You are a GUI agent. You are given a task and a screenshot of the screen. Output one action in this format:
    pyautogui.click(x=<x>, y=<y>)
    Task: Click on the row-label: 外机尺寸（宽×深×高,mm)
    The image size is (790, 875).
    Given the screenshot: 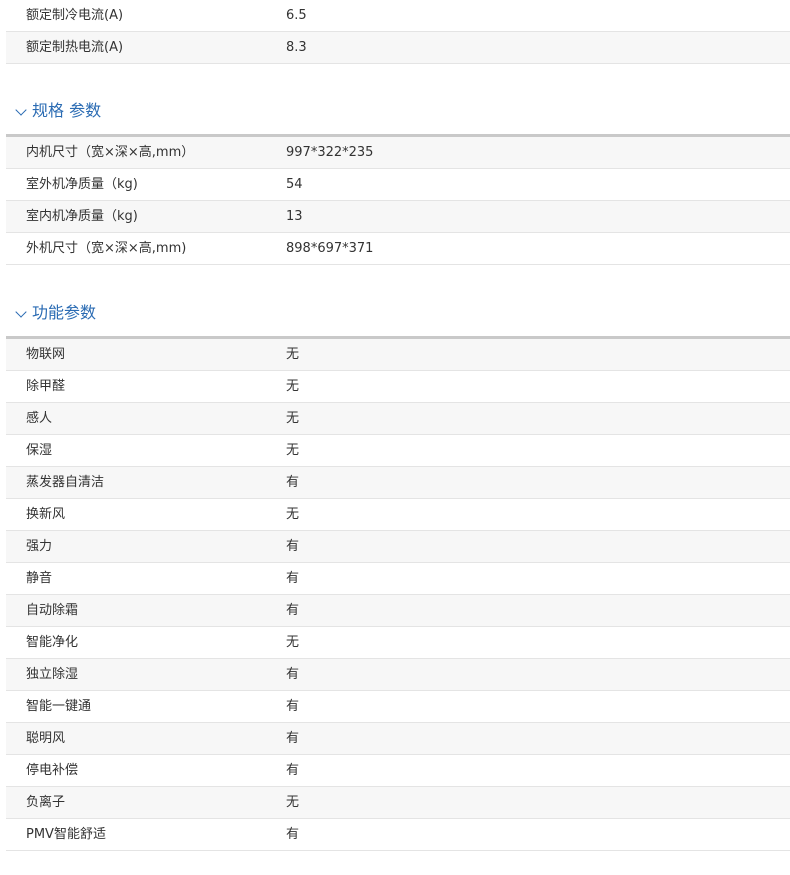 What is the action you would take?
    pyautogui.click(x=106, y=248)
    